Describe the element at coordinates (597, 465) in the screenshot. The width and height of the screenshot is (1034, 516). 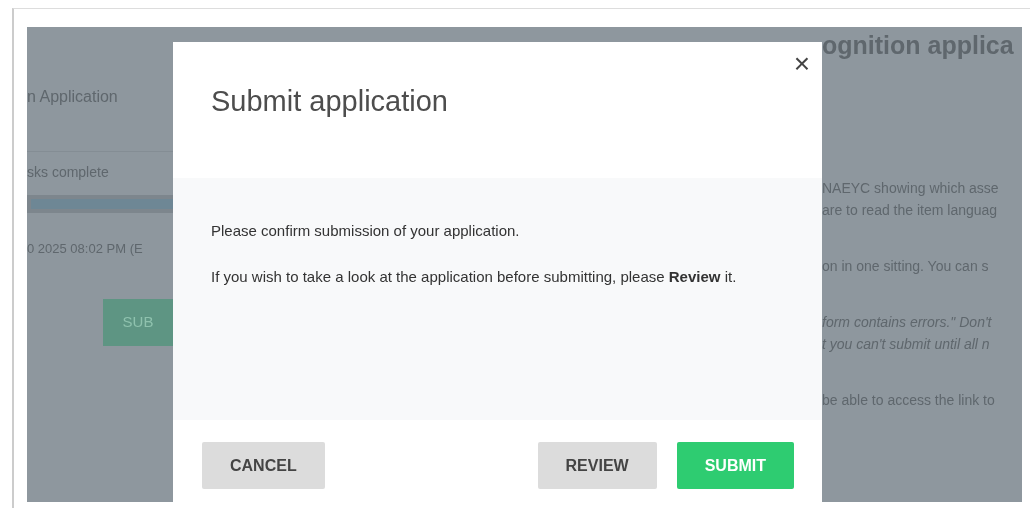
I see `dialog-button: REVIEW` at that location.